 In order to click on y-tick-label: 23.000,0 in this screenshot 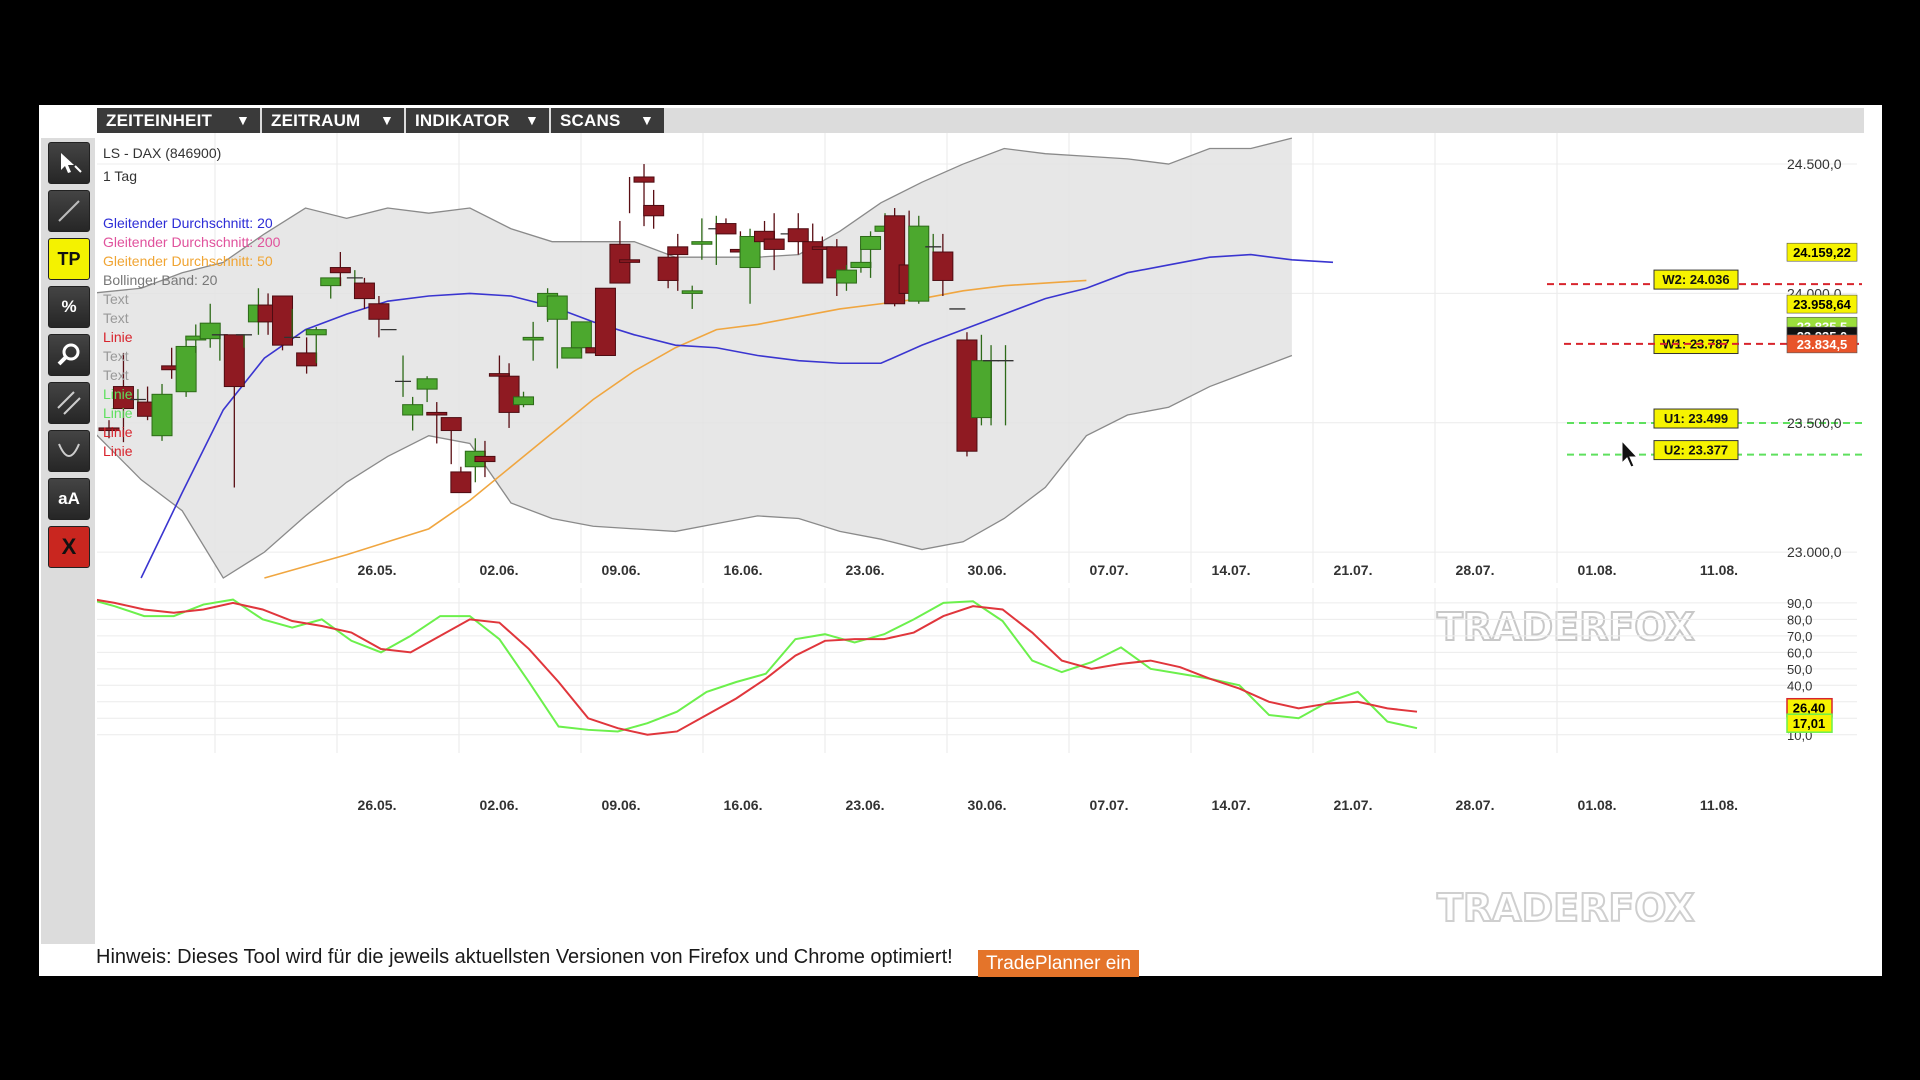, I will do `click(1814, 552)`.